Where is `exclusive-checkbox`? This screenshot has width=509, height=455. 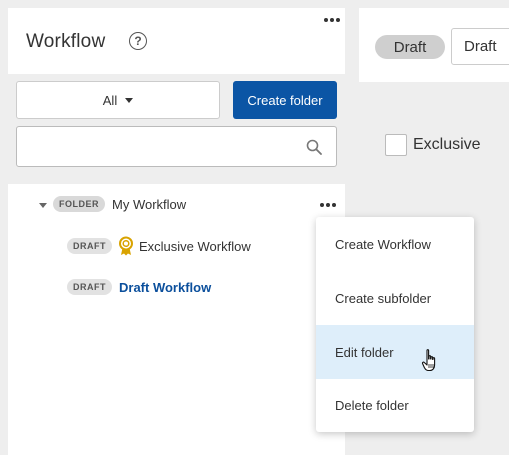
exclusive-checkbox is located at coordinates (396, 145).